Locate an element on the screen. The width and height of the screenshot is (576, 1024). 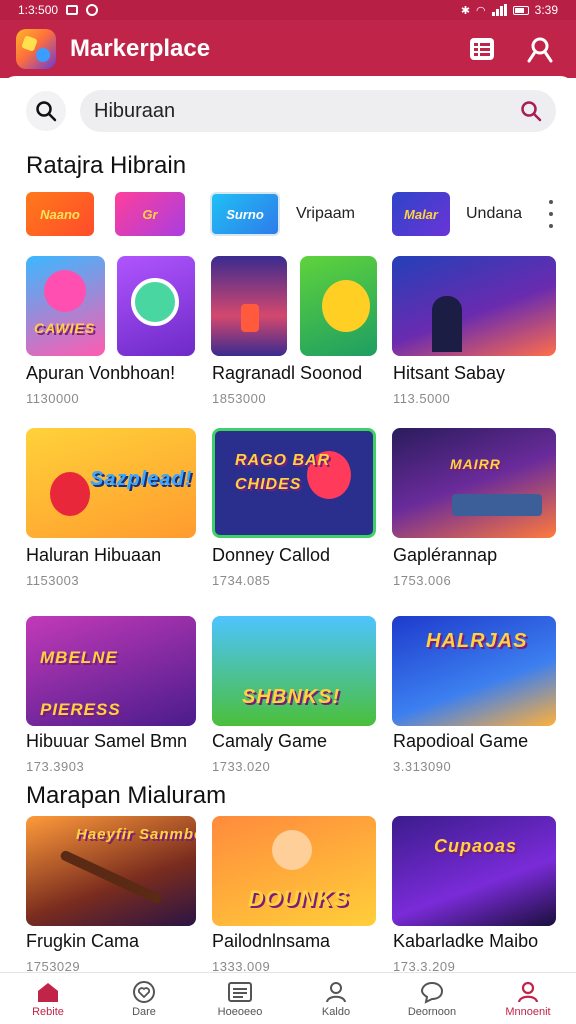
game-tile: MAIRR is located at coordinates (474, 483).